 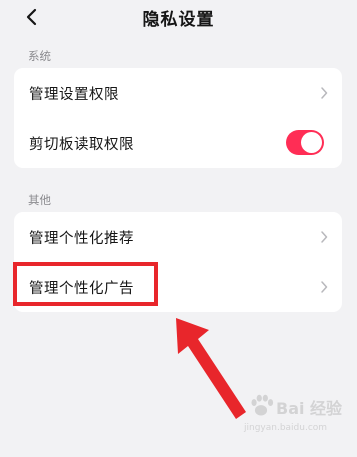 I want to click on annotation-highlight-box, so click(x=85, y=284).